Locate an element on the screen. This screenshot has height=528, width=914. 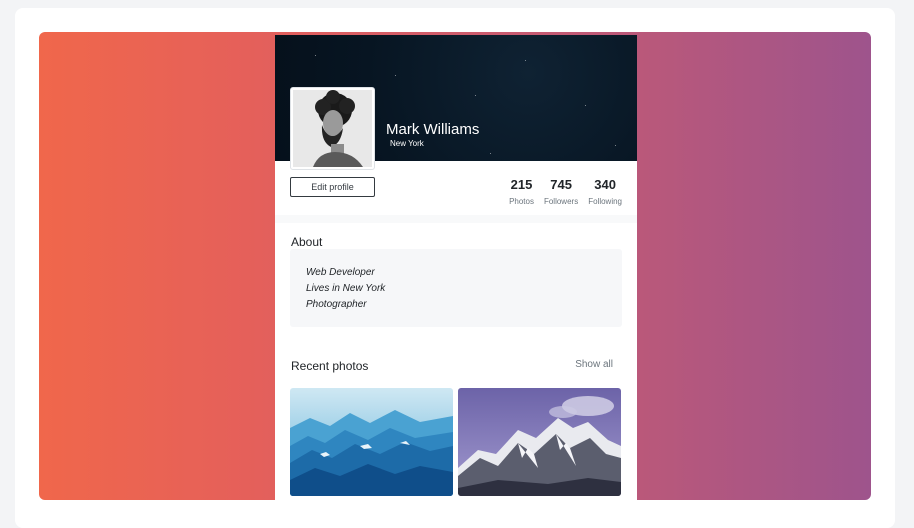
photo-thumbnail-mountains-blue is located at coordinates (371, 442).